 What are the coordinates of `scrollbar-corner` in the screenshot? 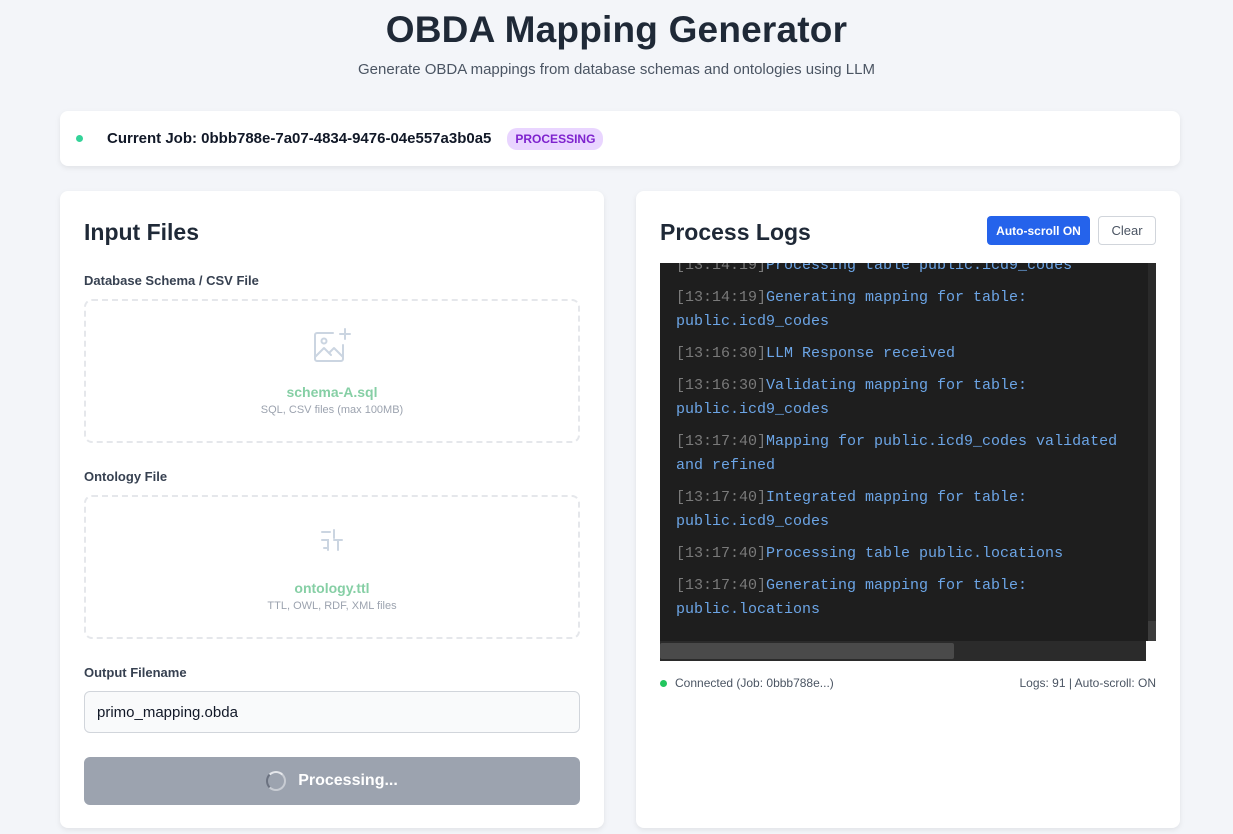 It's located at (1151, 651).